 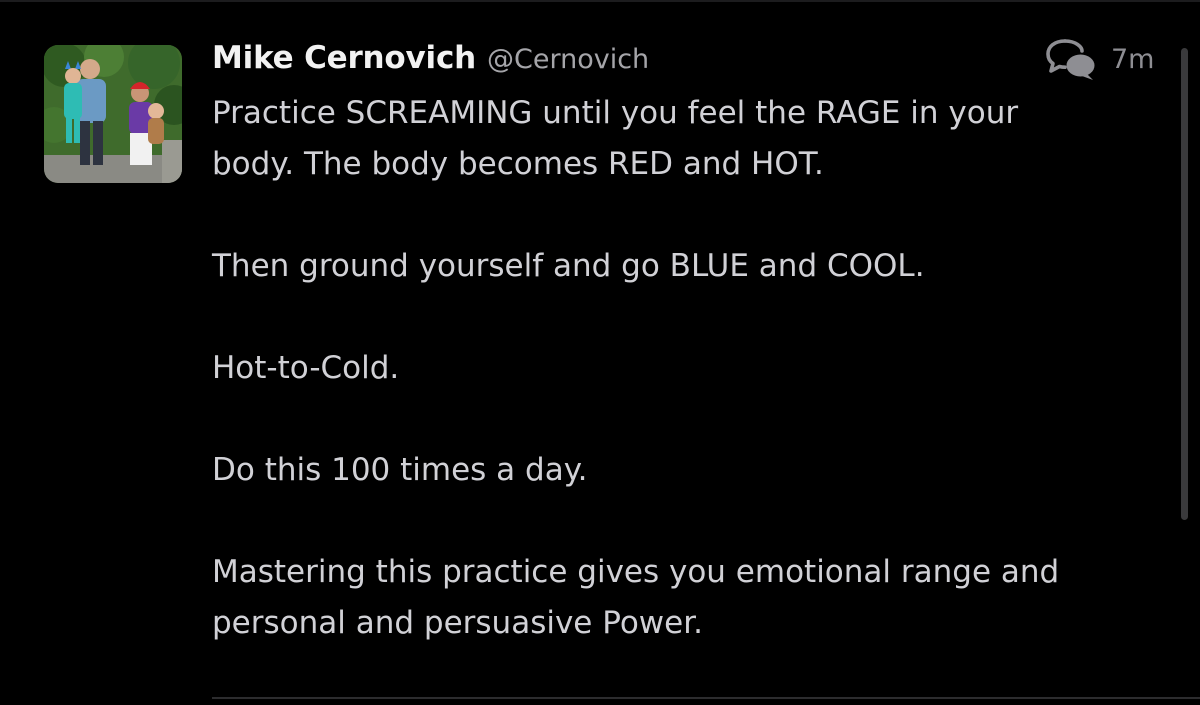 What do you see at coordinates (400, 470) in the screenshot?
I see `tweet-paragraph: Do this 100 times a day.` at bounding box center [400, 470].